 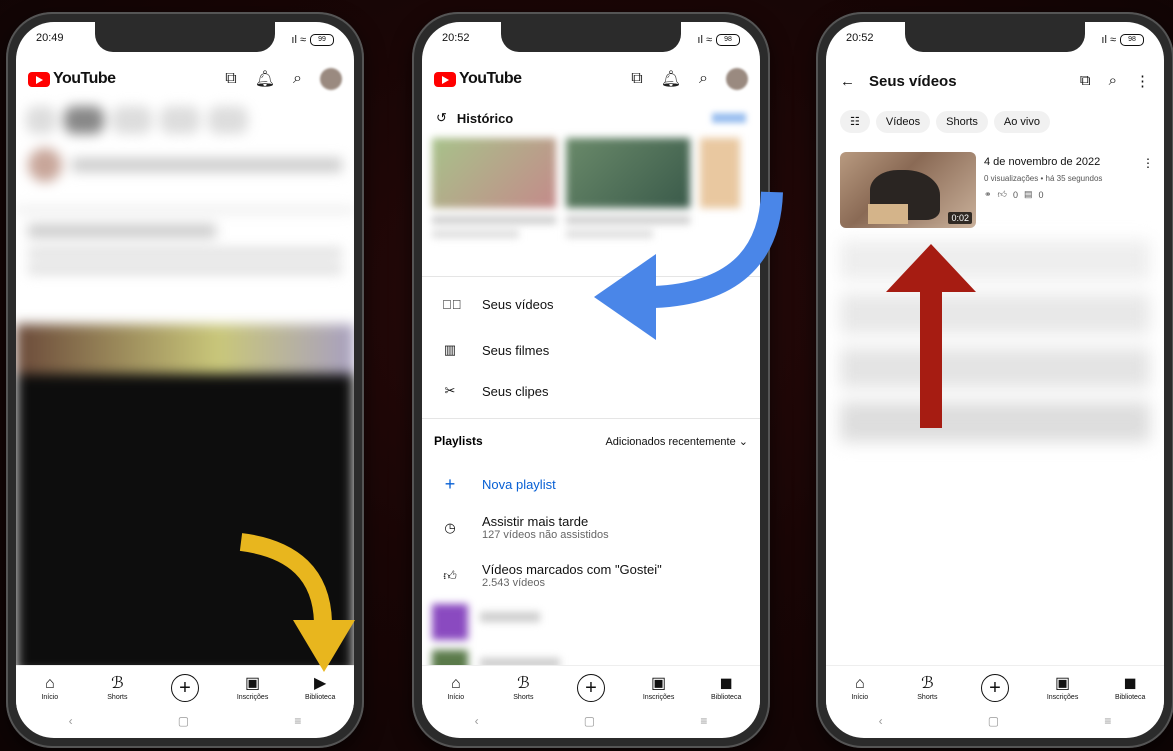 What do you see at coordinates (855, 121) in the screenshot?
I see `filter-icon: ☷` at bounding box center [855, 121].